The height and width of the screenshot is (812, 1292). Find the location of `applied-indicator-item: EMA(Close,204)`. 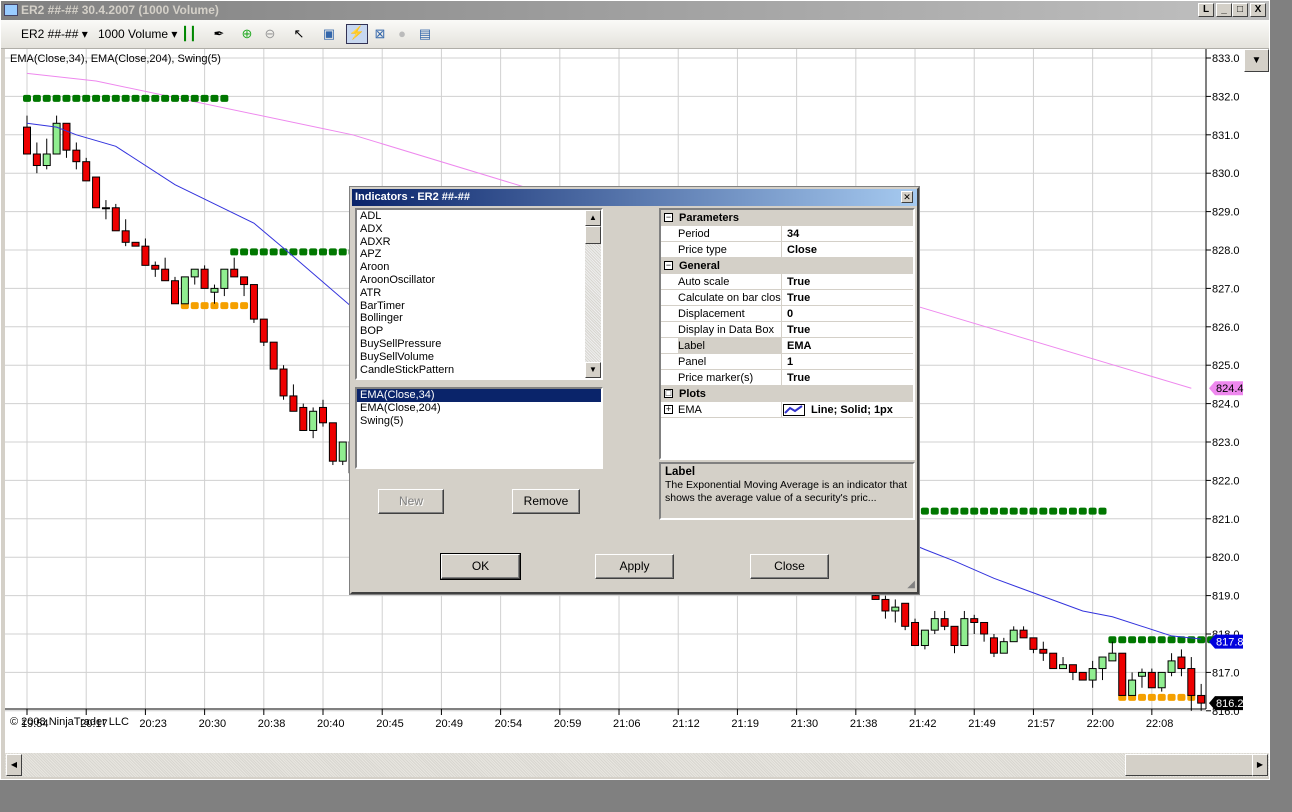

applied-indicator-item: EMA(Close,204) is located at coordinates (479, 408).